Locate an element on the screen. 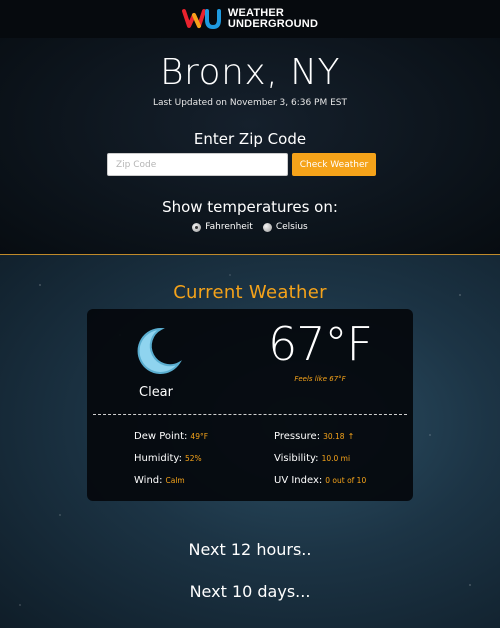 The image size is (500, 628). condition-text: Clear is located at coordinates (156, 392).